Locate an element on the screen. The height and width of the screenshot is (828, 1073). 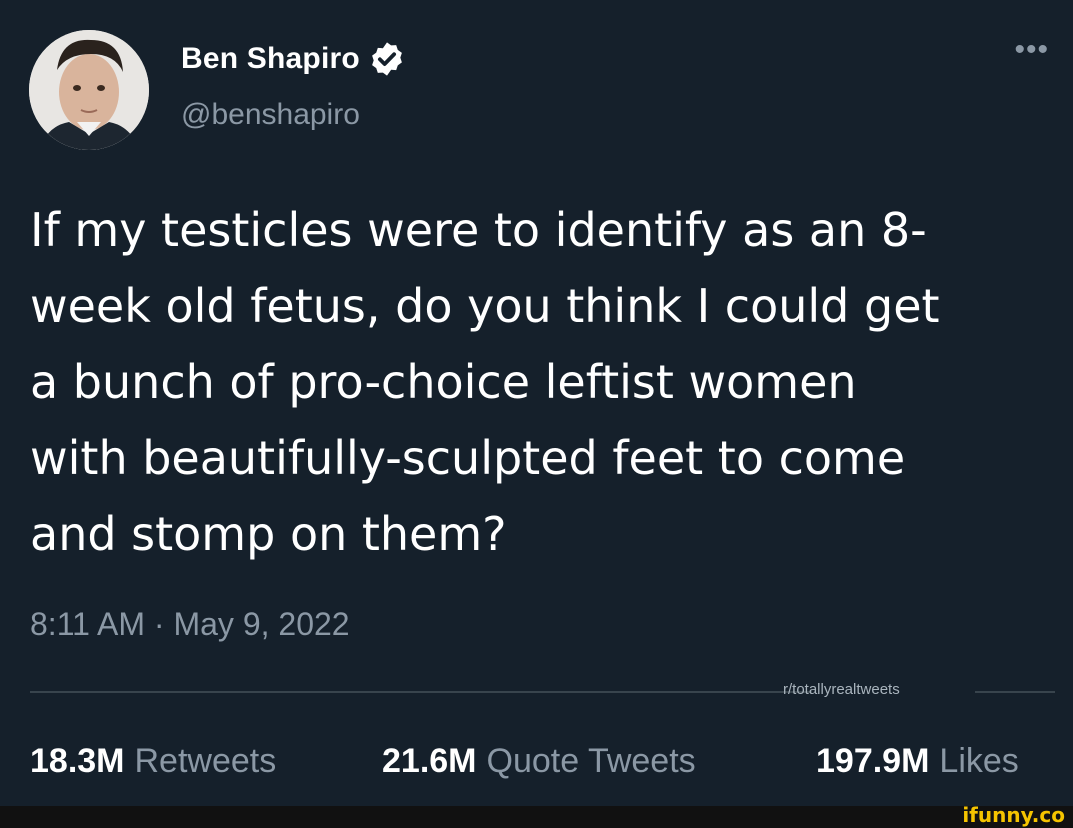
quote-tweets-label: Quote Tweets is located at coordinates (591, 761).